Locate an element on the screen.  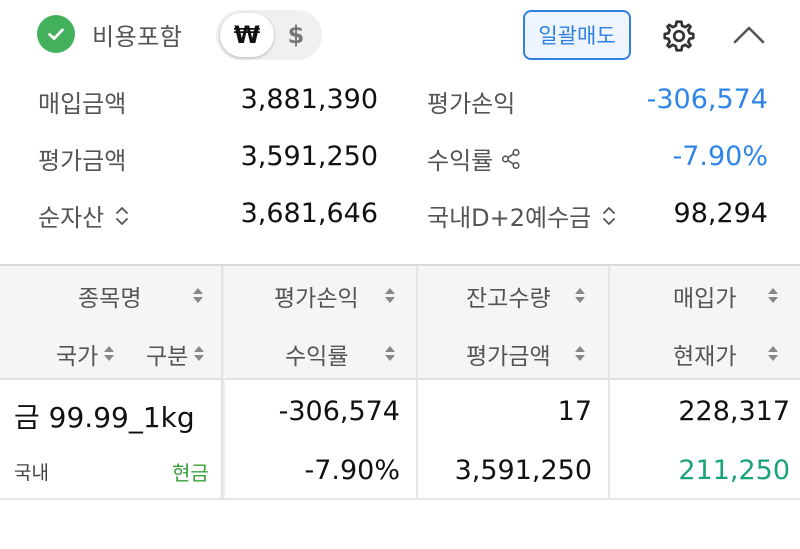
sort-header-current-price: 현재가 is located at coordinates (726, 354).